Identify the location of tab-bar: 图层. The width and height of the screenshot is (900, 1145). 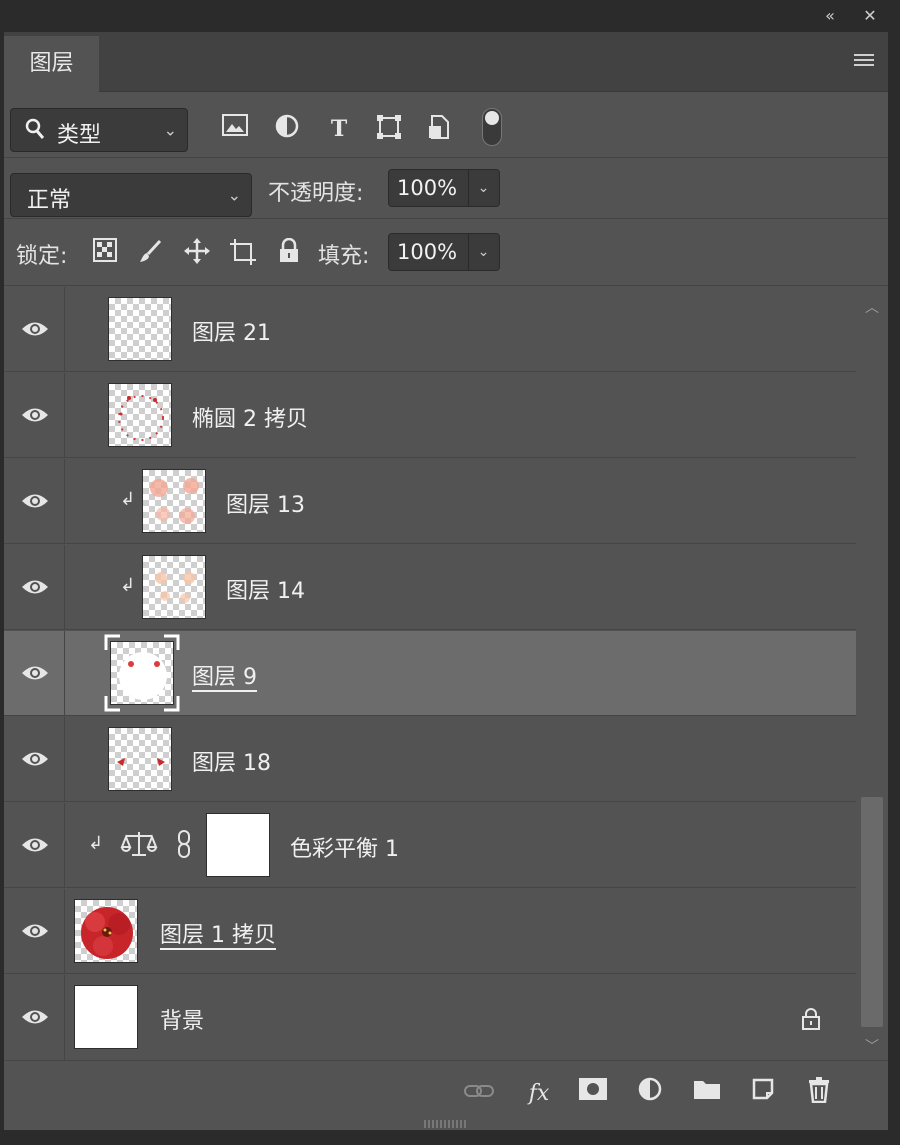
(446, 62).